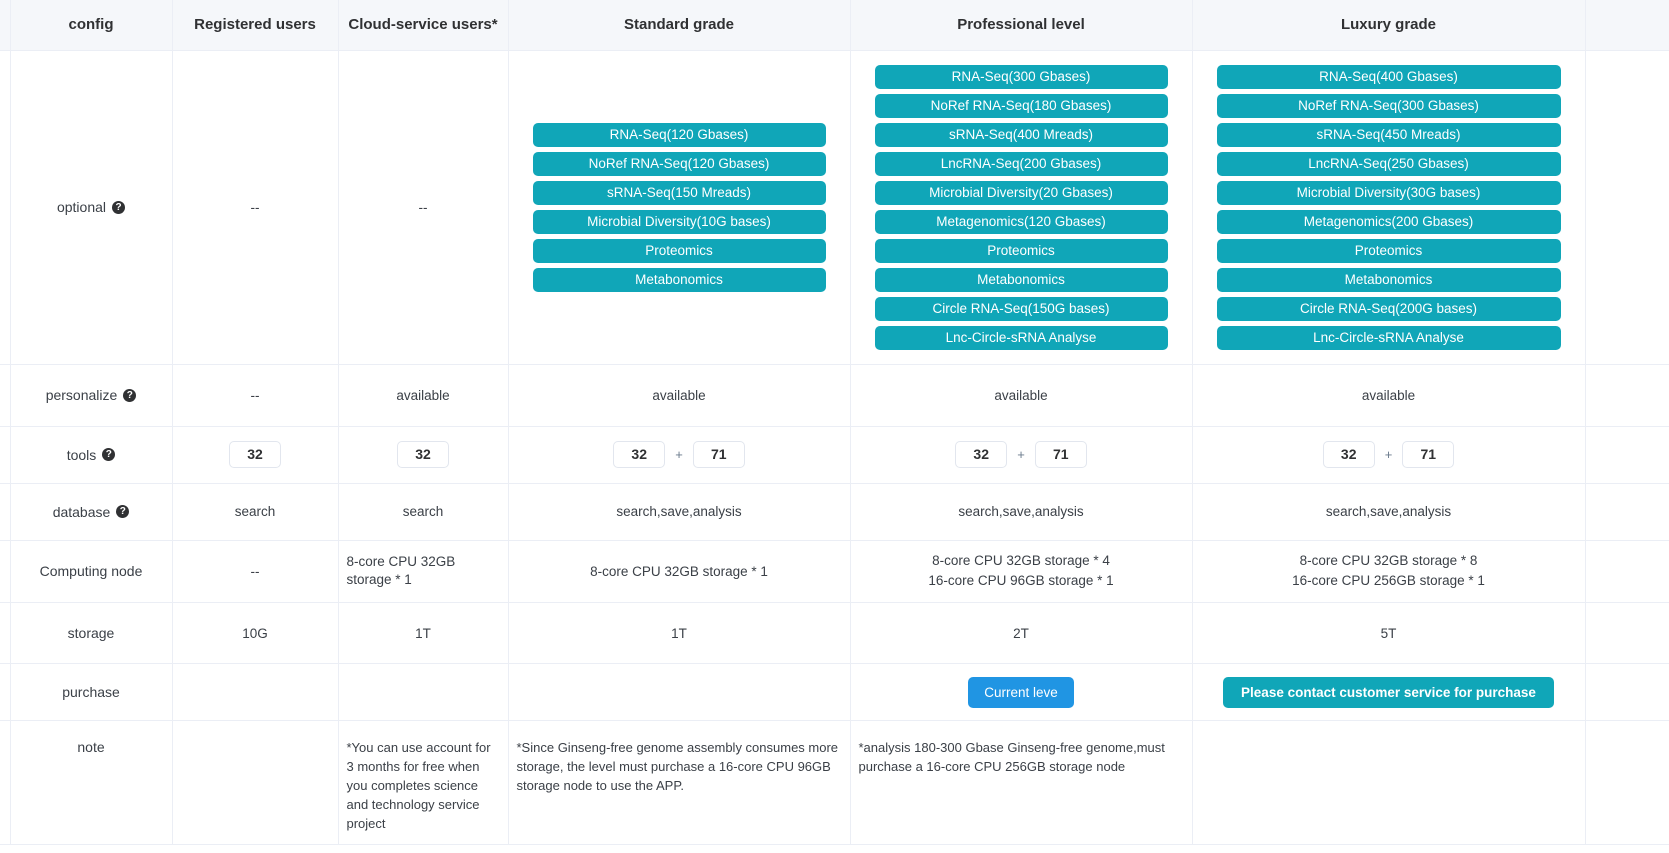 Image resolution: width=1669 pixels, height=853 pixels. Describe the element at coordinates (1021, 76) in the screenshot. I see `option-button: RNA-Seq(300 Gbases)` at that location.